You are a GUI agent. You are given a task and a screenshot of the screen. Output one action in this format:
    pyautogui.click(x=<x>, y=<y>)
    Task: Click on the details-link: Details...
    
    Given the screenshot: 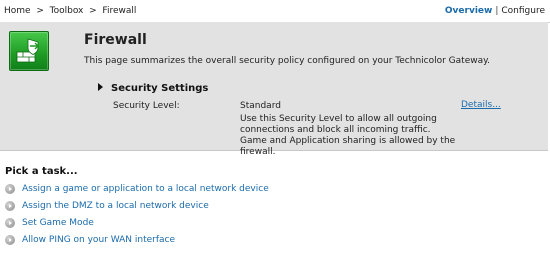 What is the action you would take?
    pyautogui.click(x=481, y=105)
    